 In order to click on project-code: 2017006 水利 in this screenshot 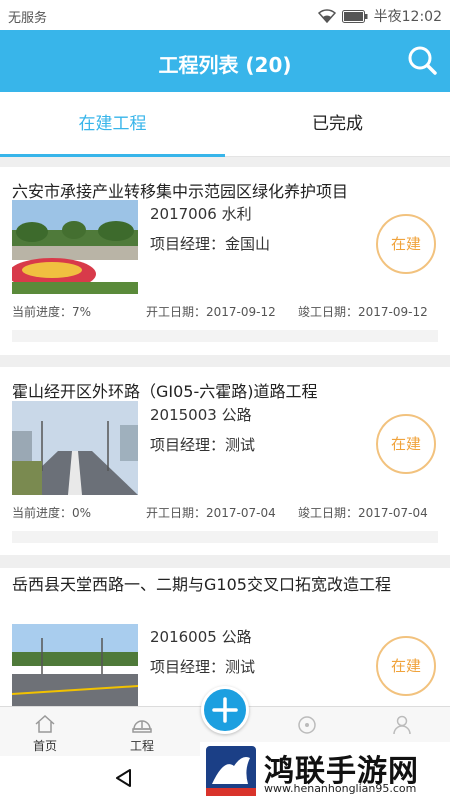, I will do `click(201, 214)`.